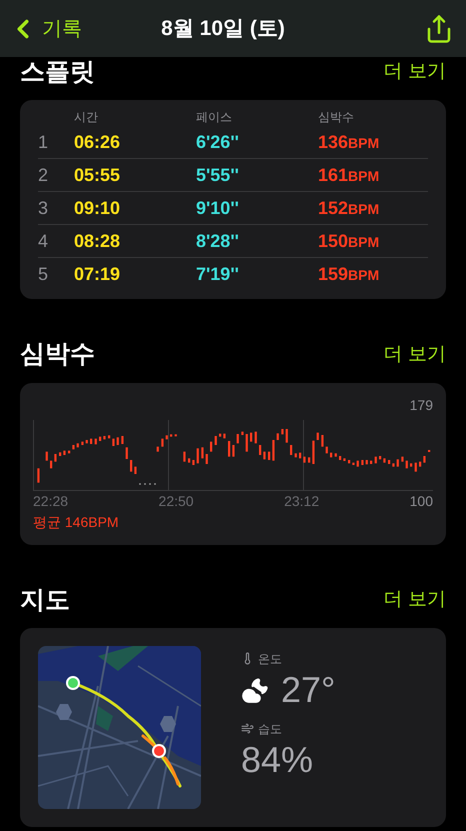 This screenshot has width=466, height=831. What do you see at coordinates (349, 142) in the screenshot?
I see `split-heart-rate: 136BPM` at bounding box center [349, 142].